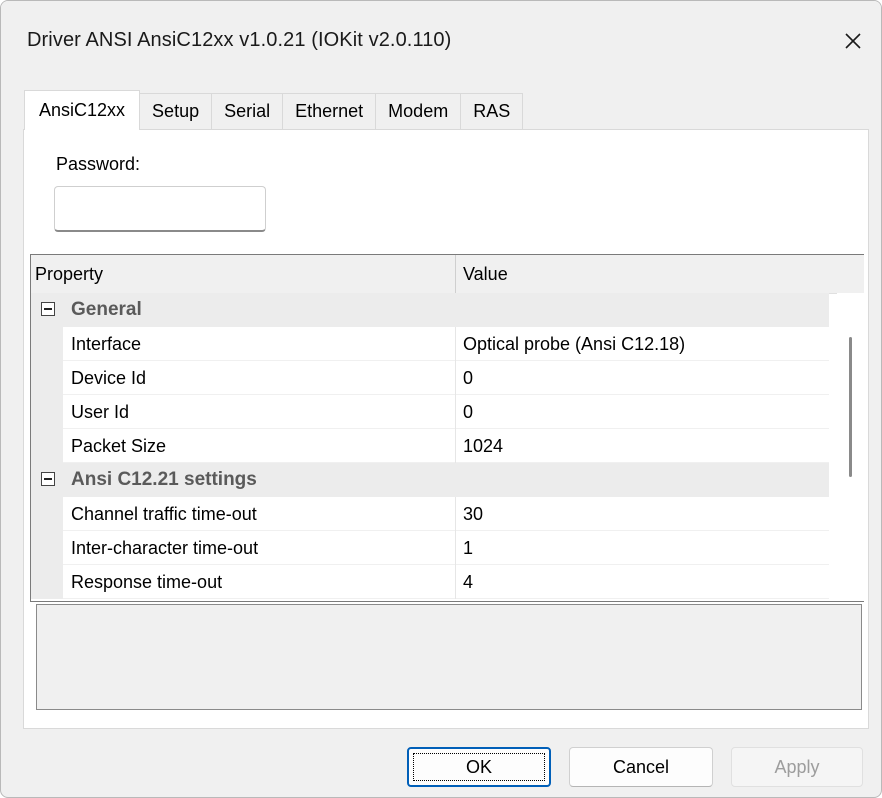 Image resolution: width=882 pixels, height=798 pixels. Describe the element at coordinates (430, 310) in the screenshot. I see `category-row-general: General` at that location.